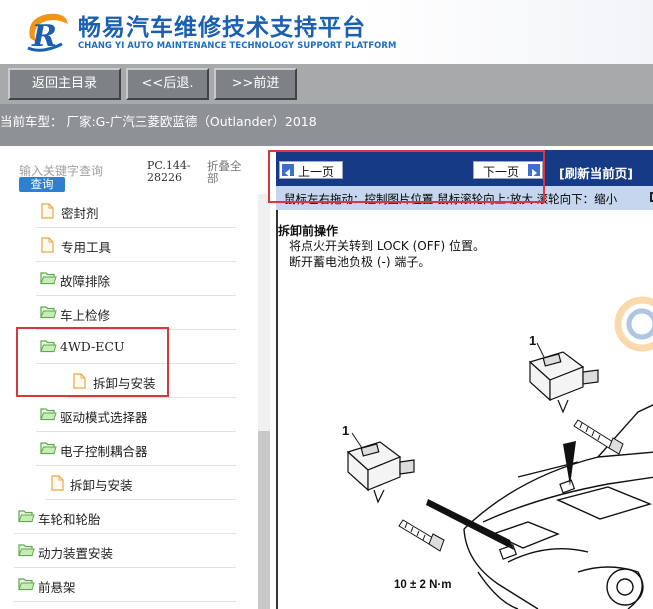 The height and width of the screenshot is (609, 653). What do you see at coordinates (80, 213) in the screenshot?
I see `tree-item-label: 密封剂` at bounding box center [80, 213].